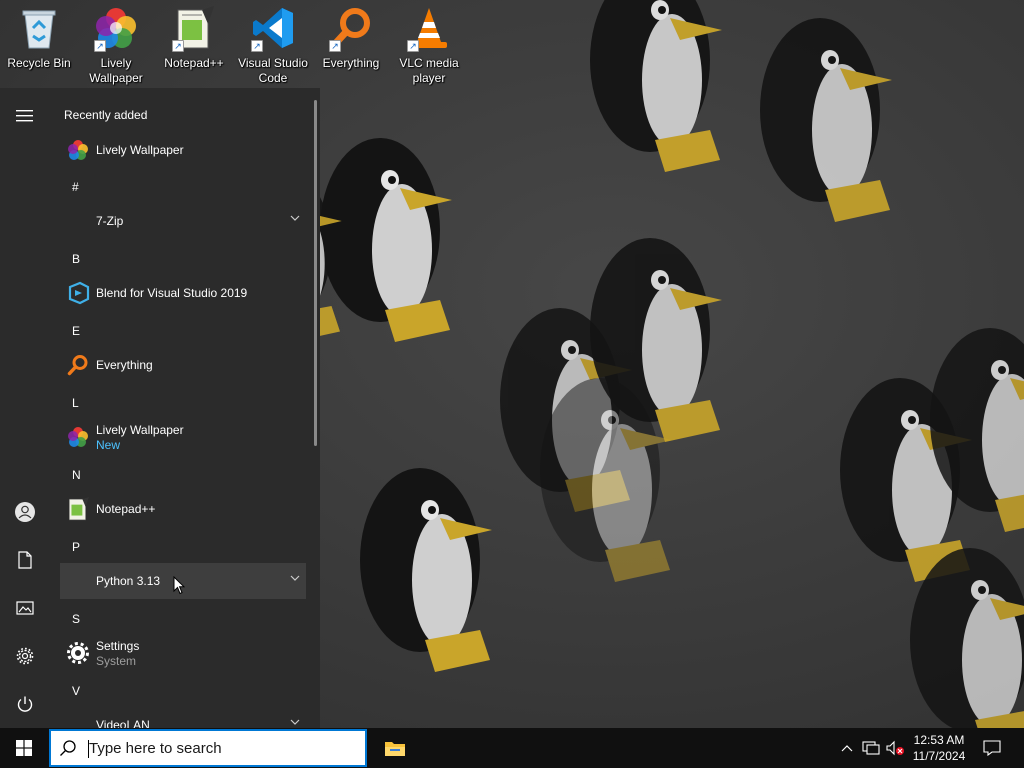  What do you see at coordinates (76, 259) in the screenshot?
I see `group-letter: B` at bounding box center [76, 259].